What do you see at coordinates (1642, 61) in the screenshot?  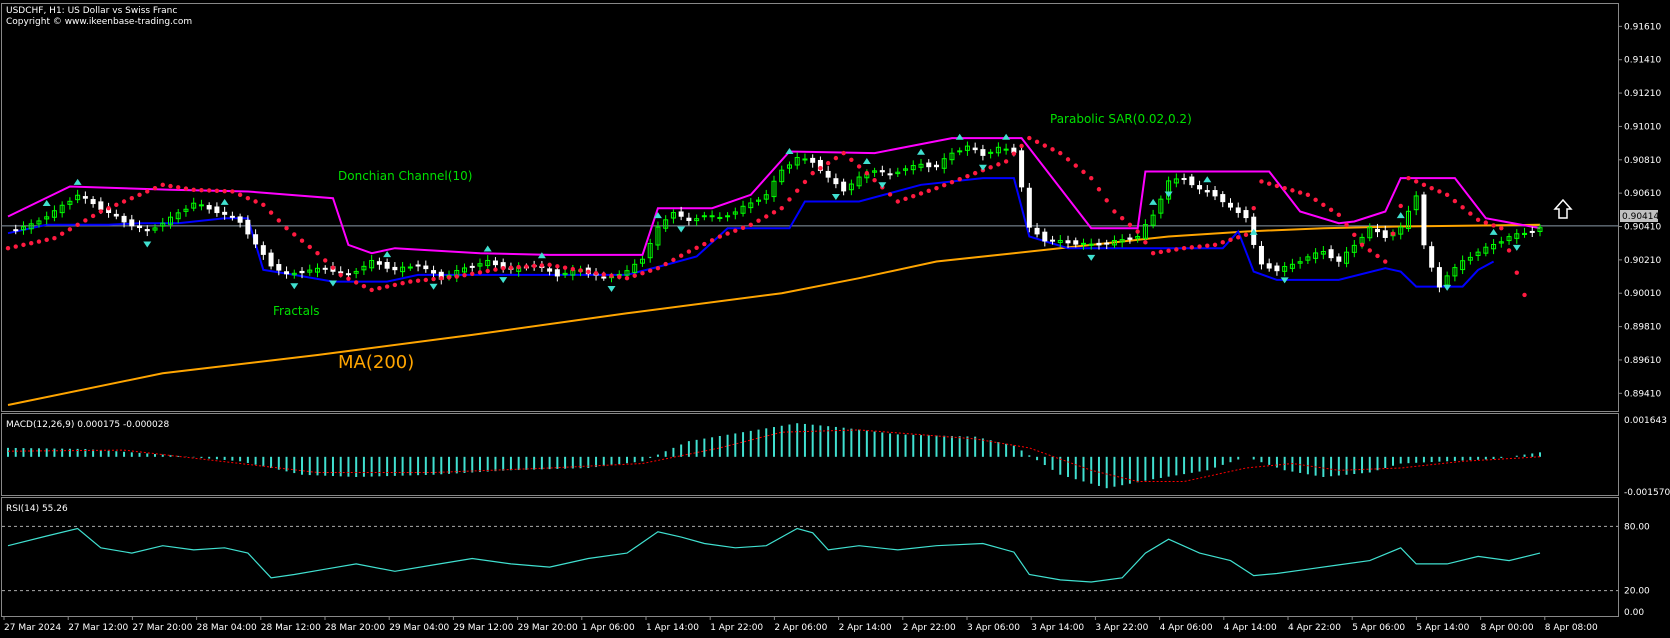 I see `price-tick-label: 0.91410` at bounding box center [1642, 61].